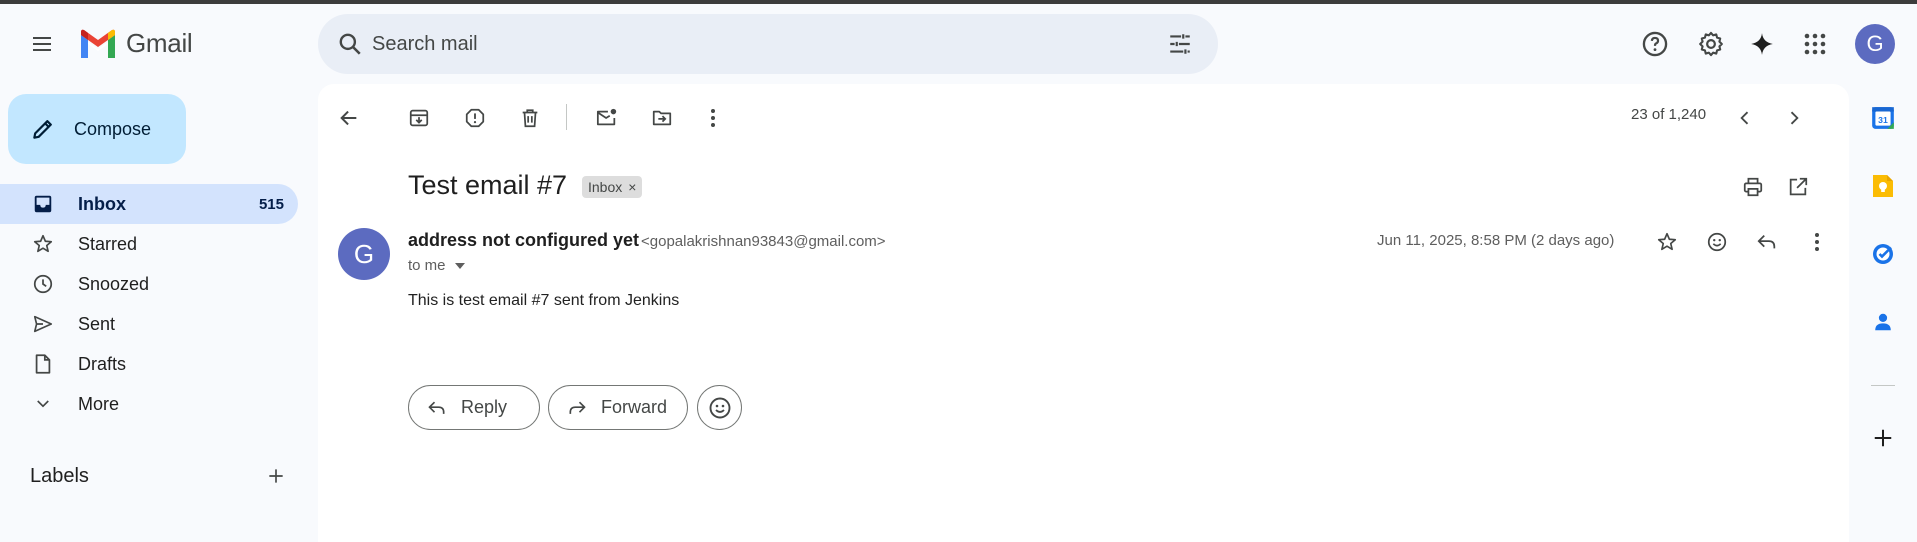 The width and height of the screenshot is (1917, 542). What do you see at coordinates (97, 323) in the screenshot?
I see `sidebar-item-label: Sent` at bounding box center [97, 323].